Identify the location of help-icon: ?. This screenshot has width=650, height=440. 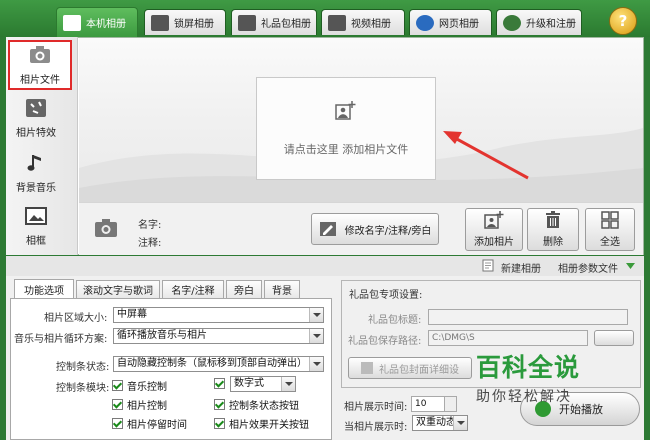
(623, 21).